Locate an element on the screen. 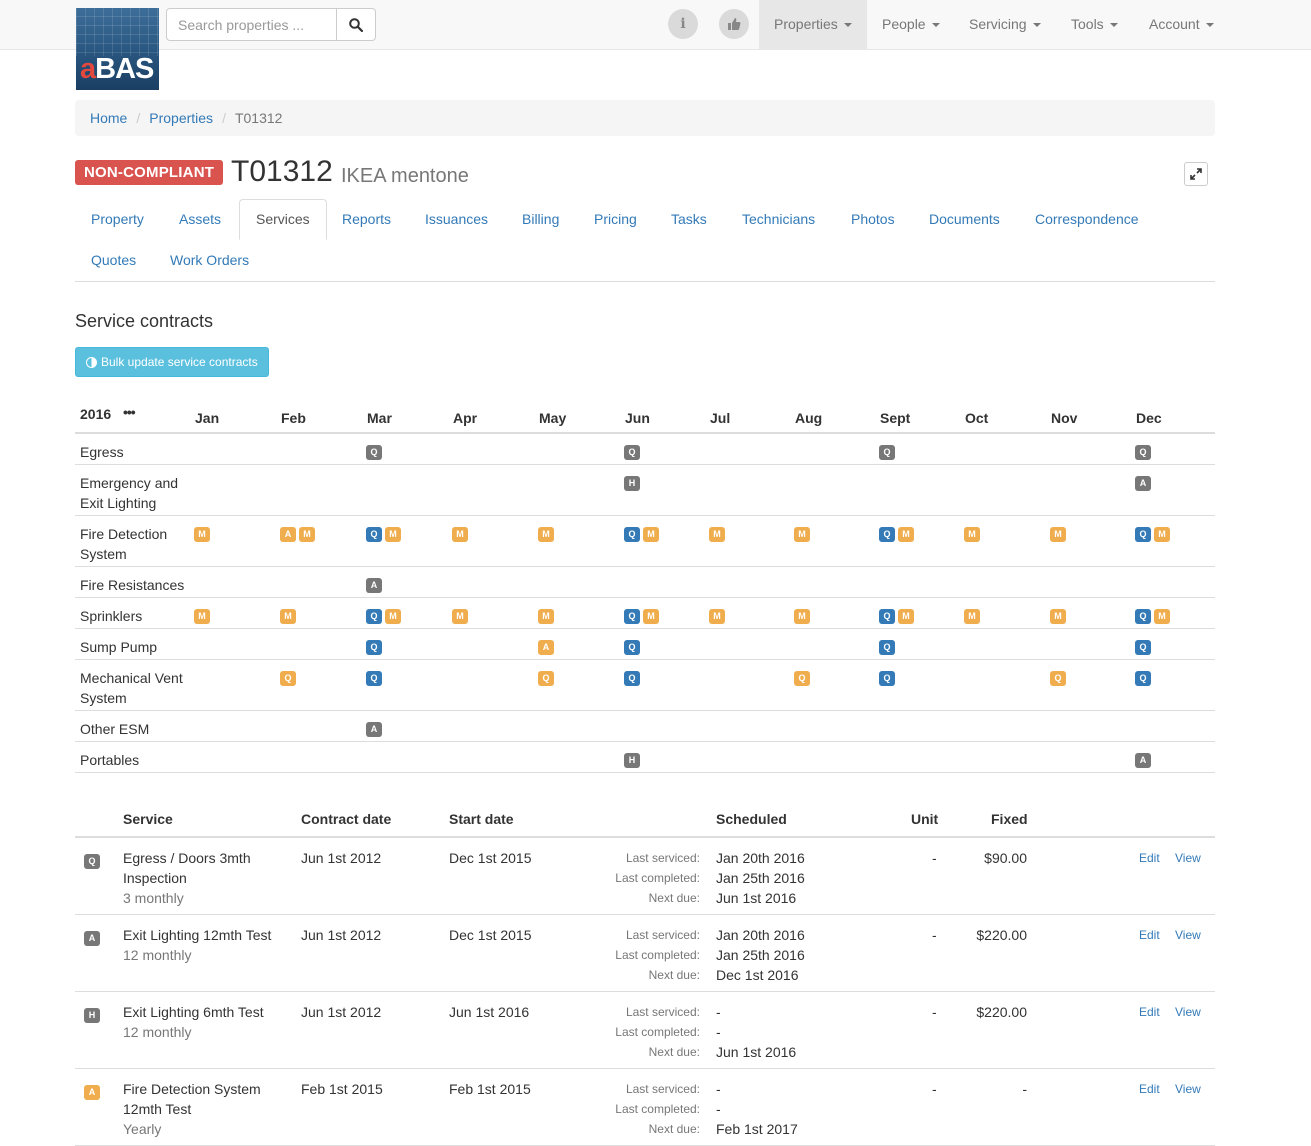  tab-property: Property is located at coordinates (117, 219).